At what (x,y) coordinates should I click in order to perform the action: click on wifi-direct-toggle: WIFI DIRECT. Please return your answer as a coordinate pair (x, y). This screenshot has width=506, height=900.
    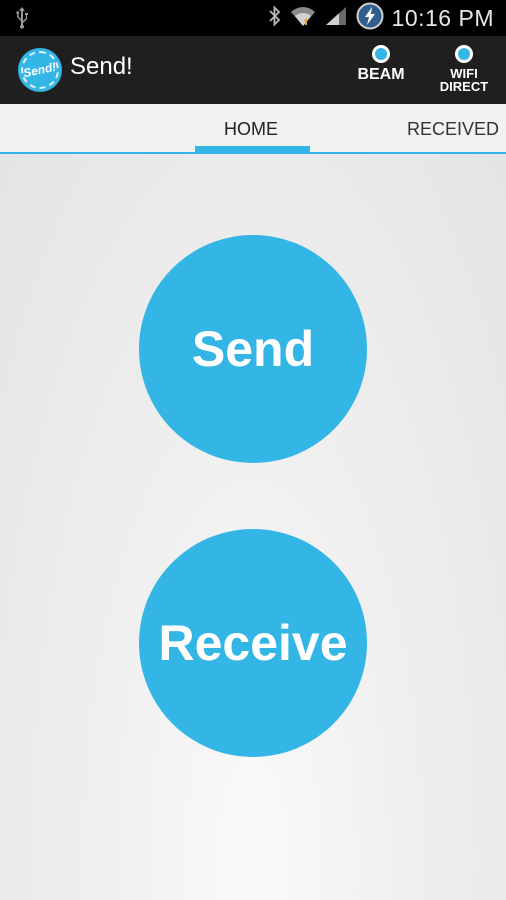
    Looking at the image, I should click on (464, 71).